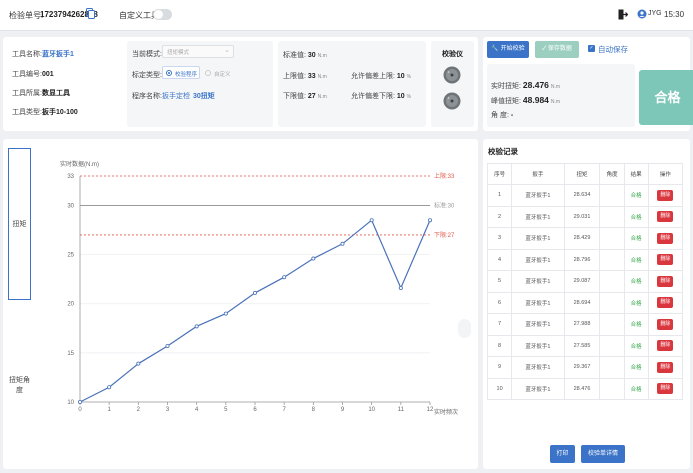 Image resolution: width=693 pixels, height=473 pixels. I want to click on program-value-2: 30扭矩, so click(204, 96).